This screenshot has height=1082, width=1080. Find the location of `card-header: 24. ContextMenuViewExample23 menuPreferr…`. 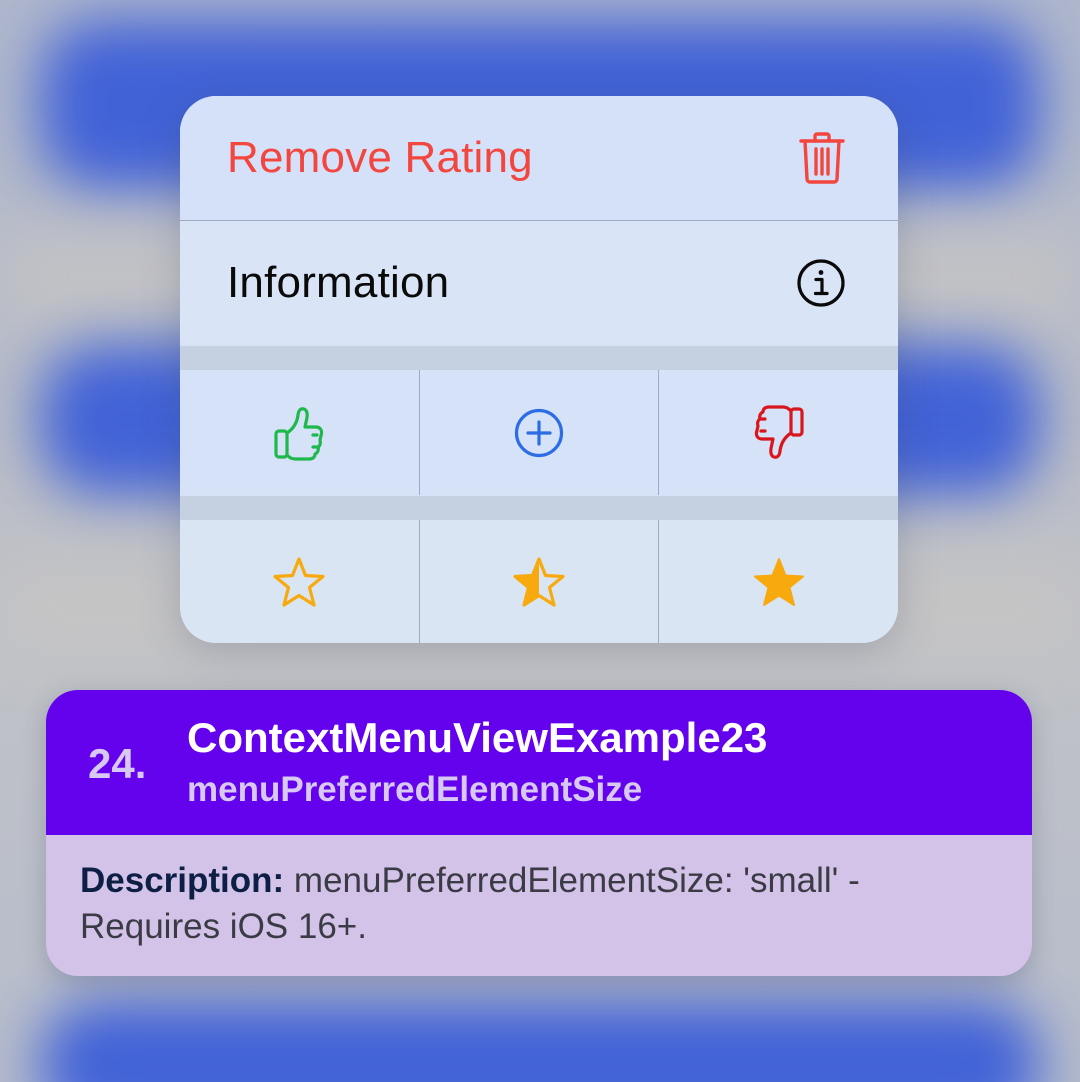

card-header: 24. ContextMenuViewExample23 menuPreferr… is located at coordinates (539, 762).